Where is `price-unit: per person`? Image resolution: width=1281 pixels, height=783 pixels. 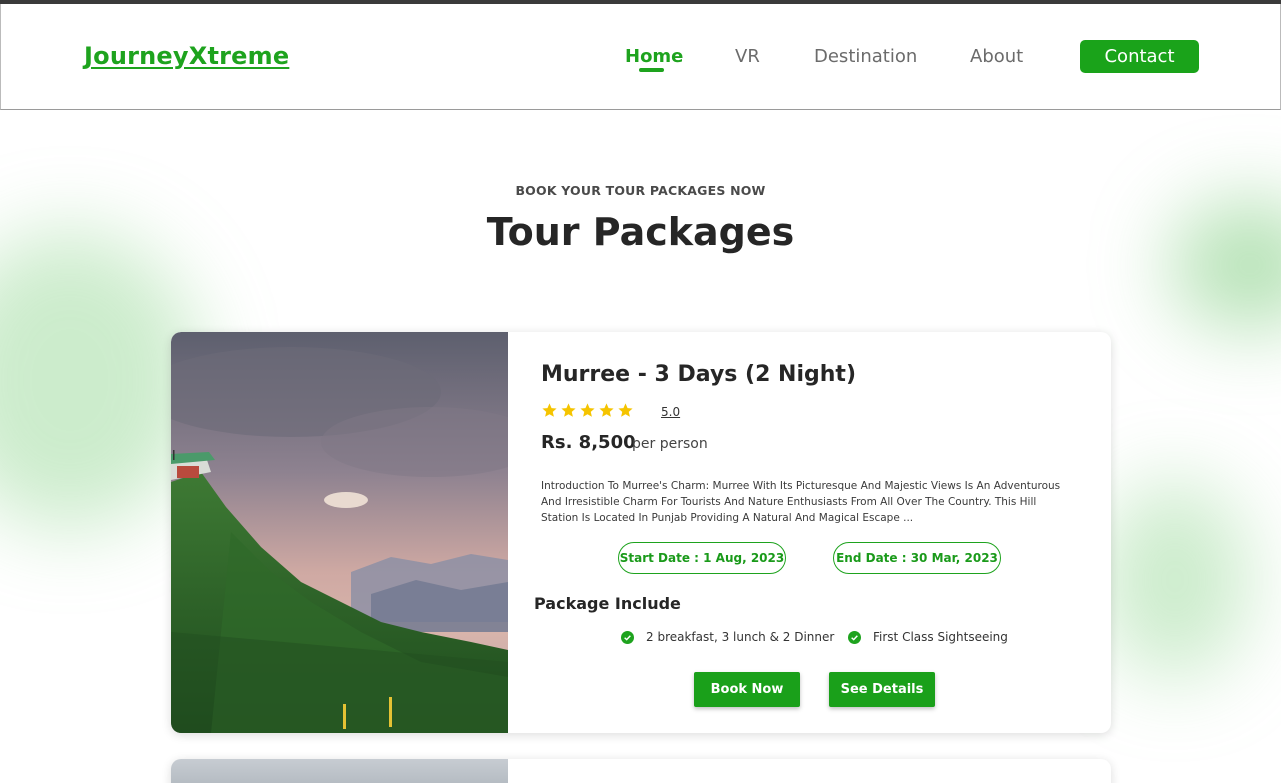
price-unit: per person is located at coordinates (670, 444).